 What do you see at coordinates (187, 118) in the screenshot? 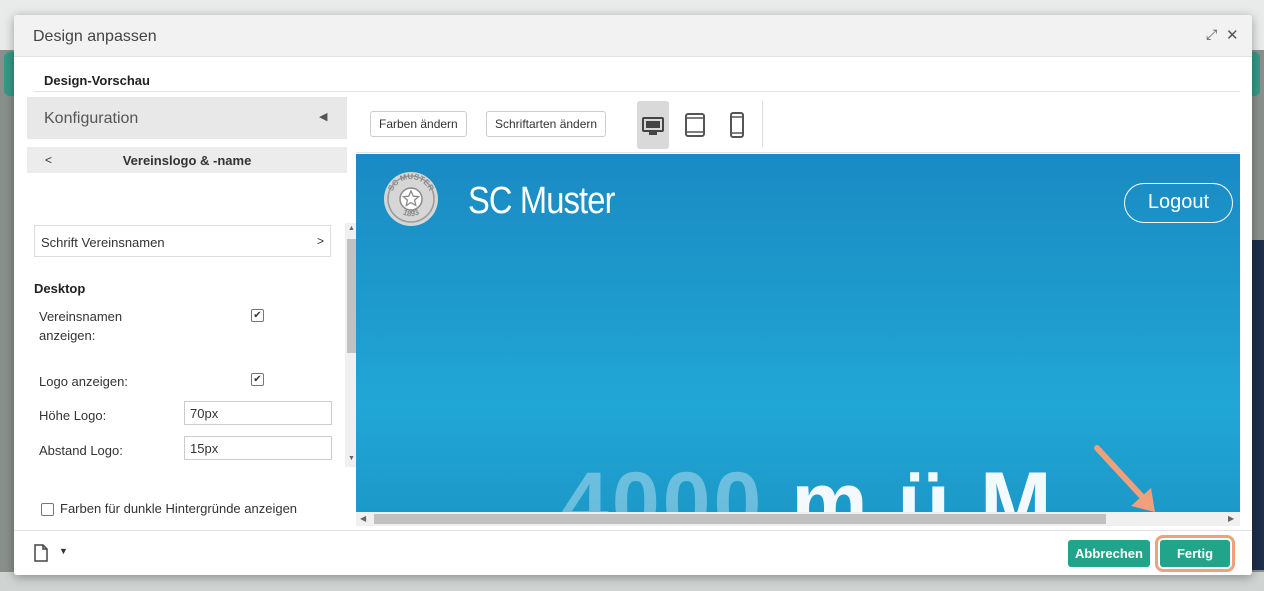
I see `config-header: Konfiguration ◀` at bounding box center [187, 118].